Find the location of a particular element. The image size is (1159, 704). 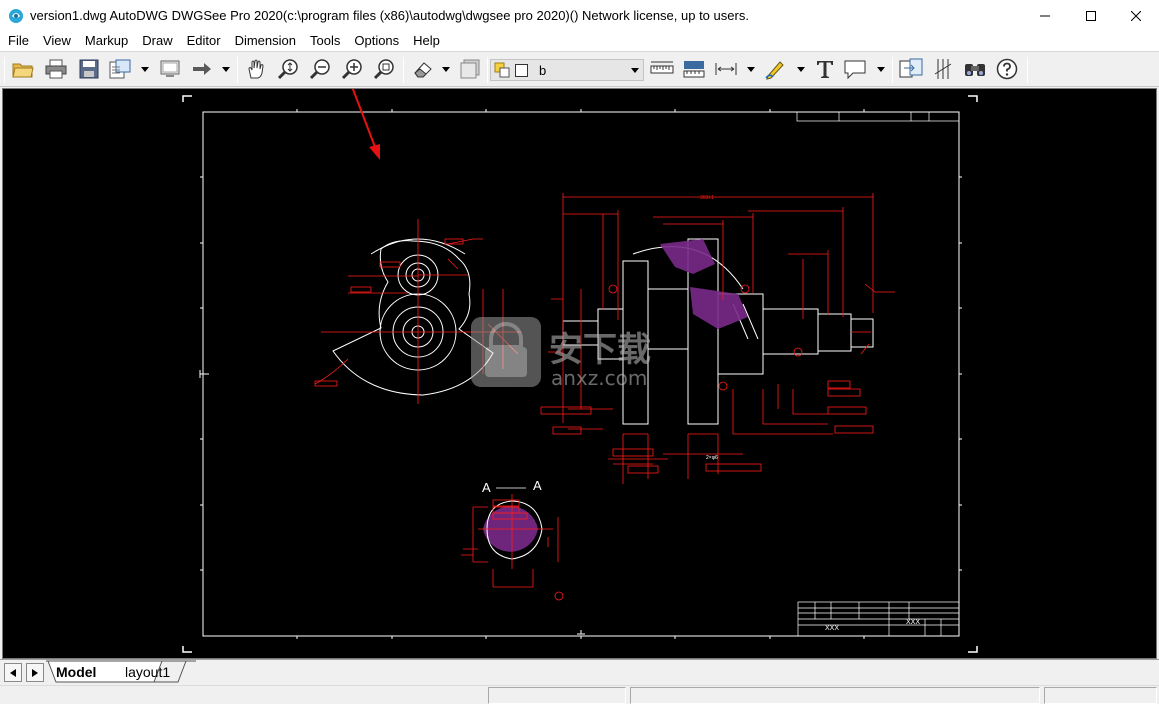

measure-length-button is located at coordinates (662, 69).